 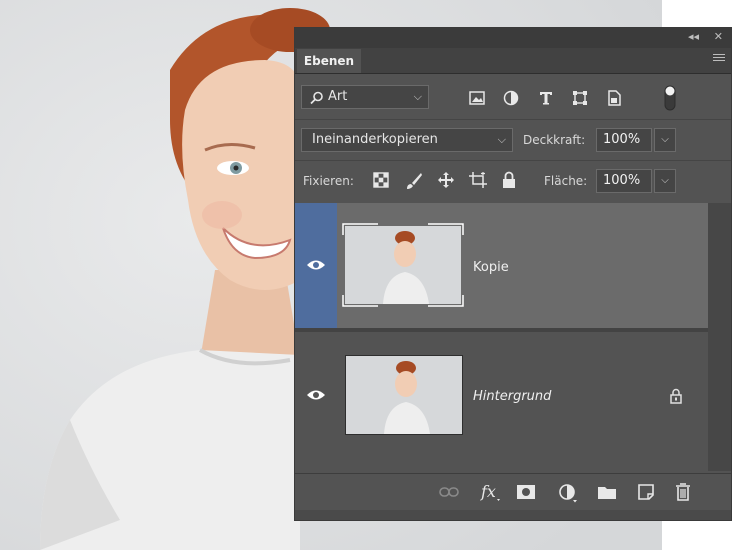 I want to click on trash-icon, so click(x=683, y=492).